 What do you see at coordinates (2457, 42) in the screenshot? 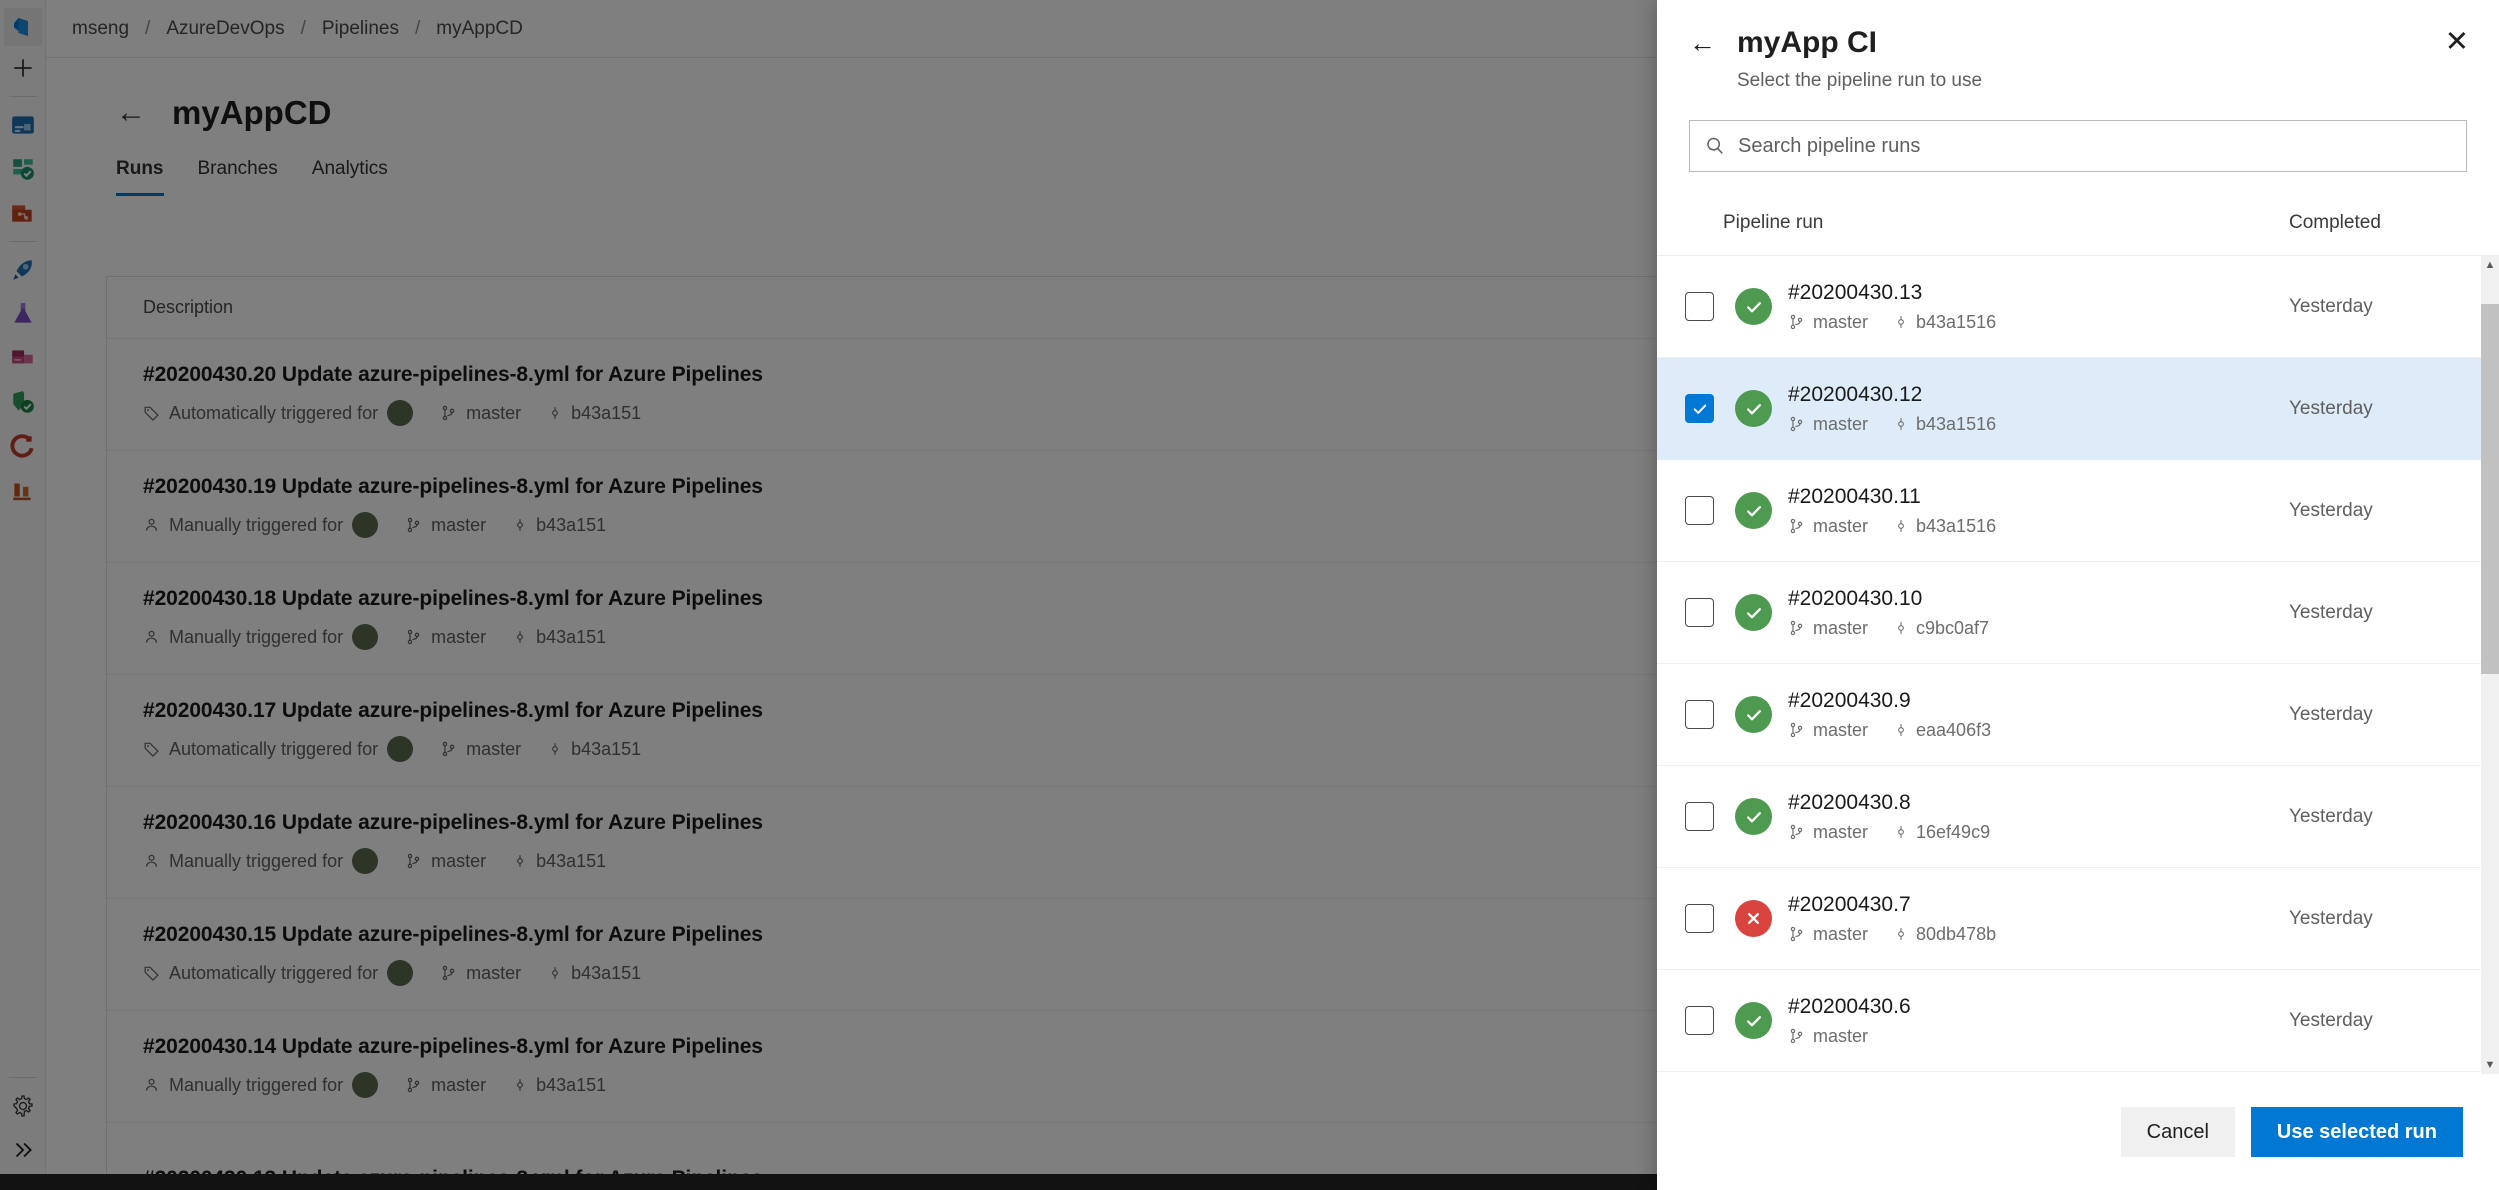
I see `close-icon: ✕` at bounding box center [2457, 42].